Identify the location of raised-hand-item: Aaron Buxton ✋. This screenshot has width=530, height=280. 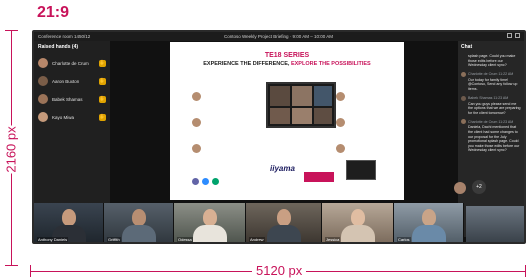
(72, 81).